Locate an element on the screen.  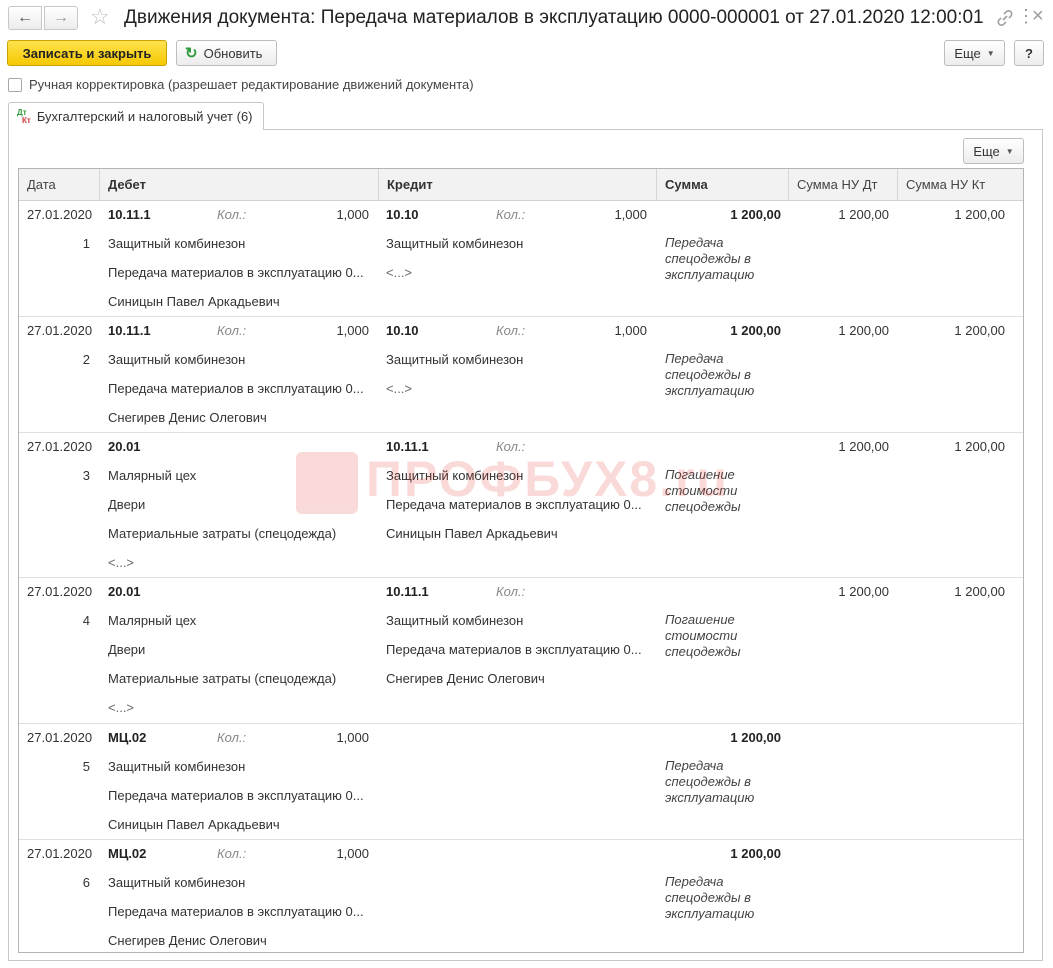
credit-subconto: Снегирев Денис Олегович is located at coordinates (465, 678).